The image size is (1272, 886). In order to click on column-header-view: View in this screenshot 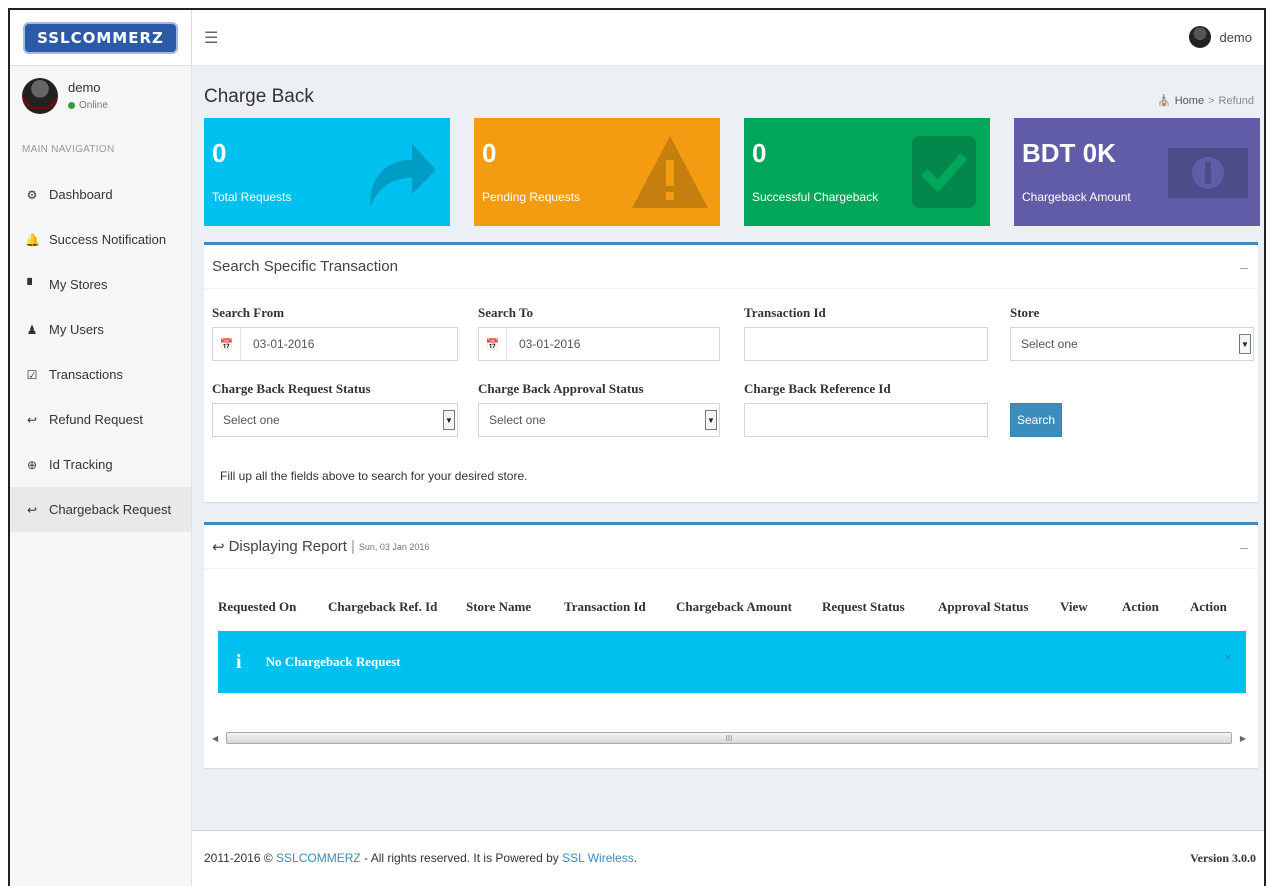, I will do `click(1074, 607)`.